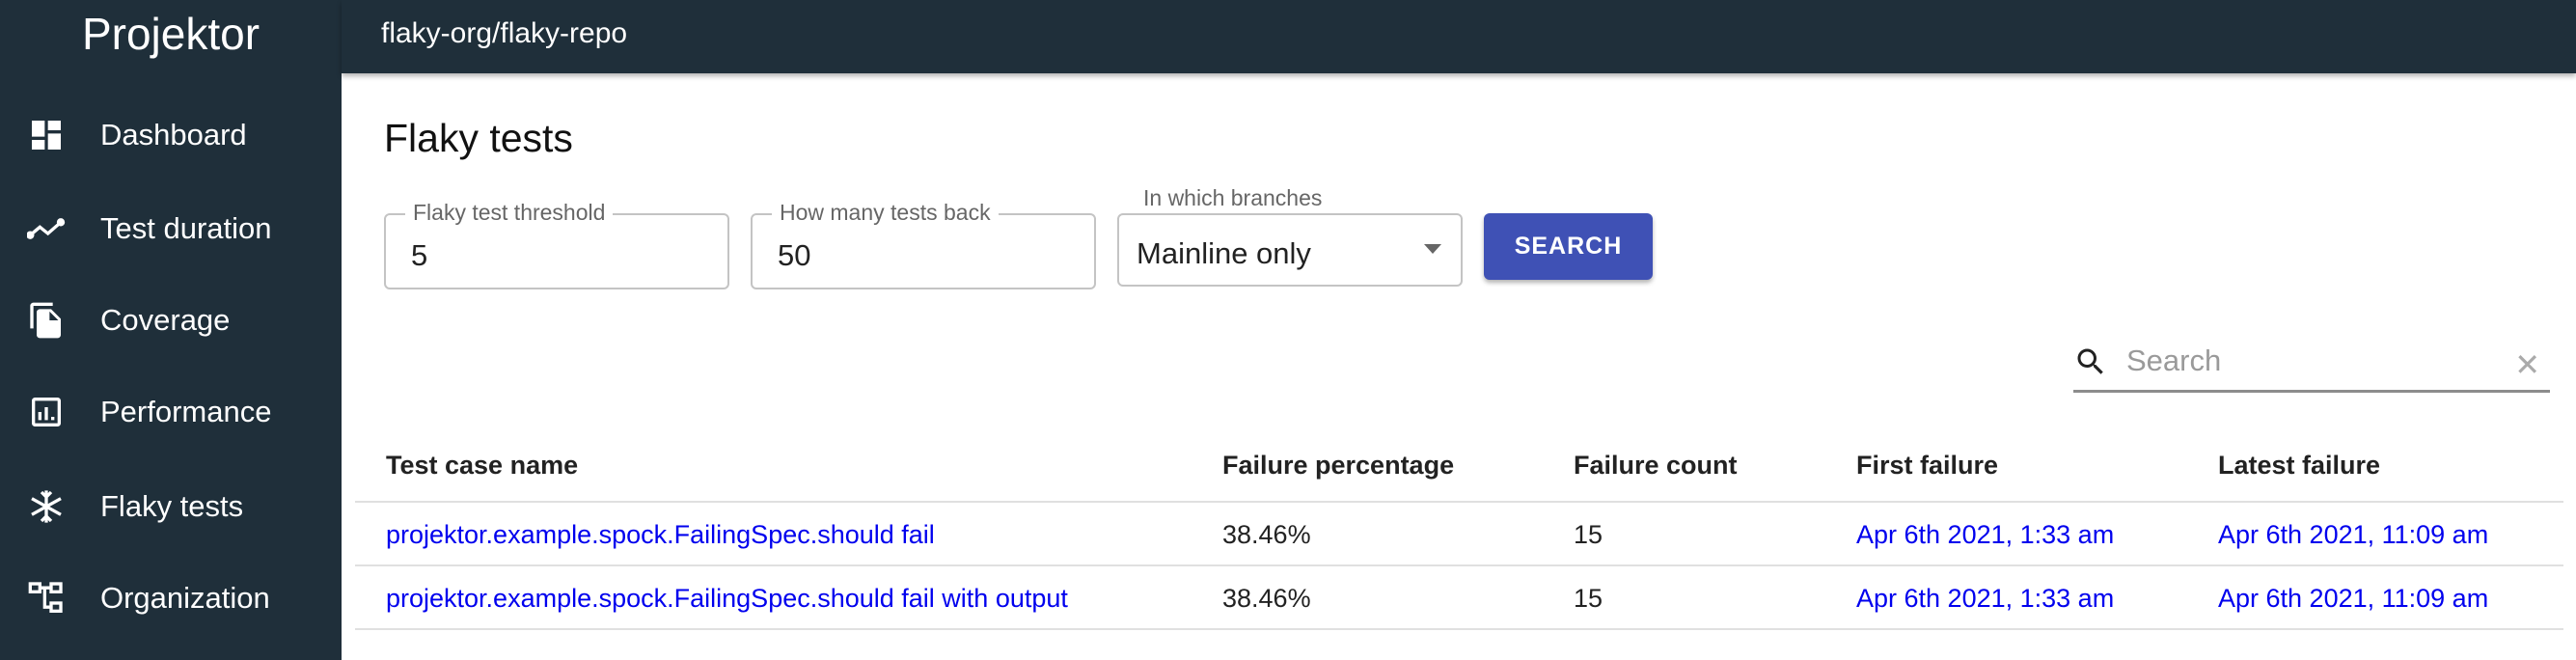 The width and height of the screenshot is (2576, 660). I want to click on tests-back-field: How many tests back, so click(924, 244).